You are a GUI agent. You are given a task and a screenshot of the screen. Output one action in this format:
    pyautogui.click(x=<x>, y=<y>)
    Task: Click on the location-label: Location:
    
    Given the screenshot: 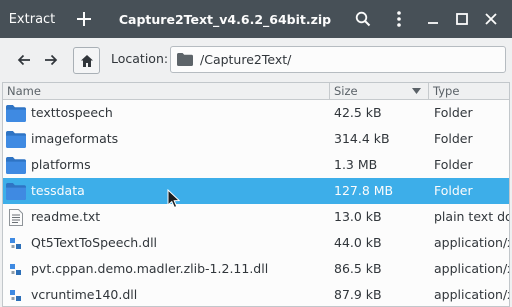 What is the action you would take?
    pyautogui.click(x=140, y=58)
    